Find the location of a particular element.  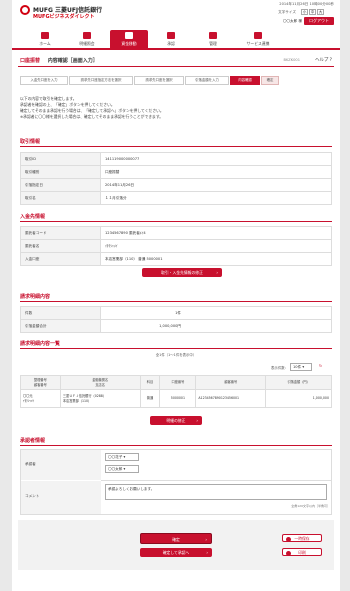

print-button: 印刷 is located at coordinates (302, 552).